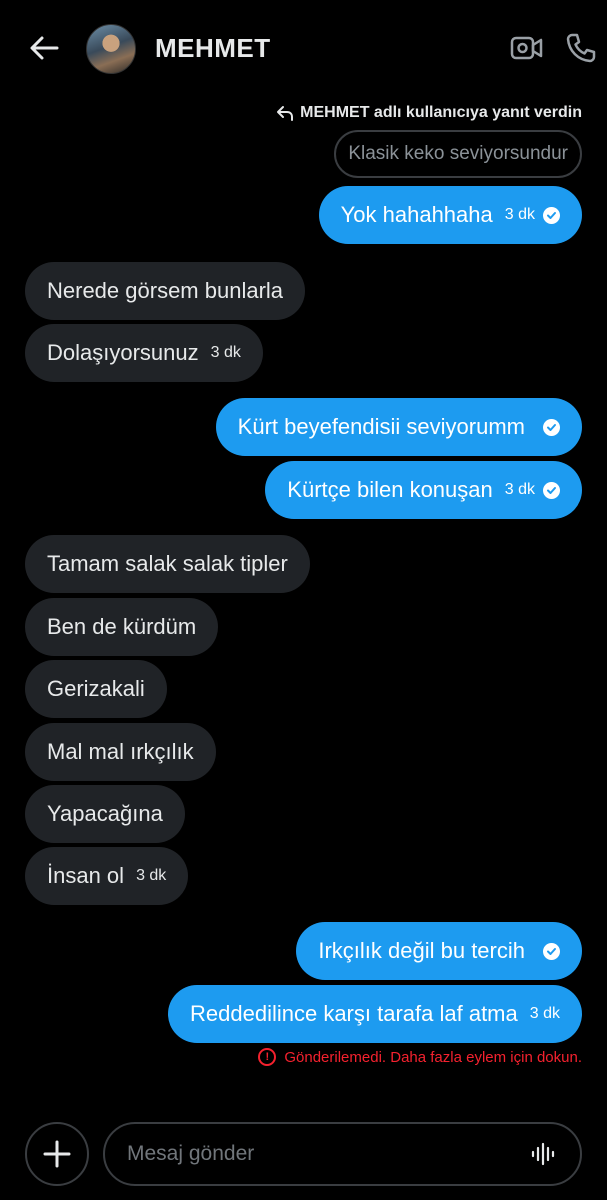  I want to click on message-bubble-incoming: Ben de kürdüm, so click(122, 627).